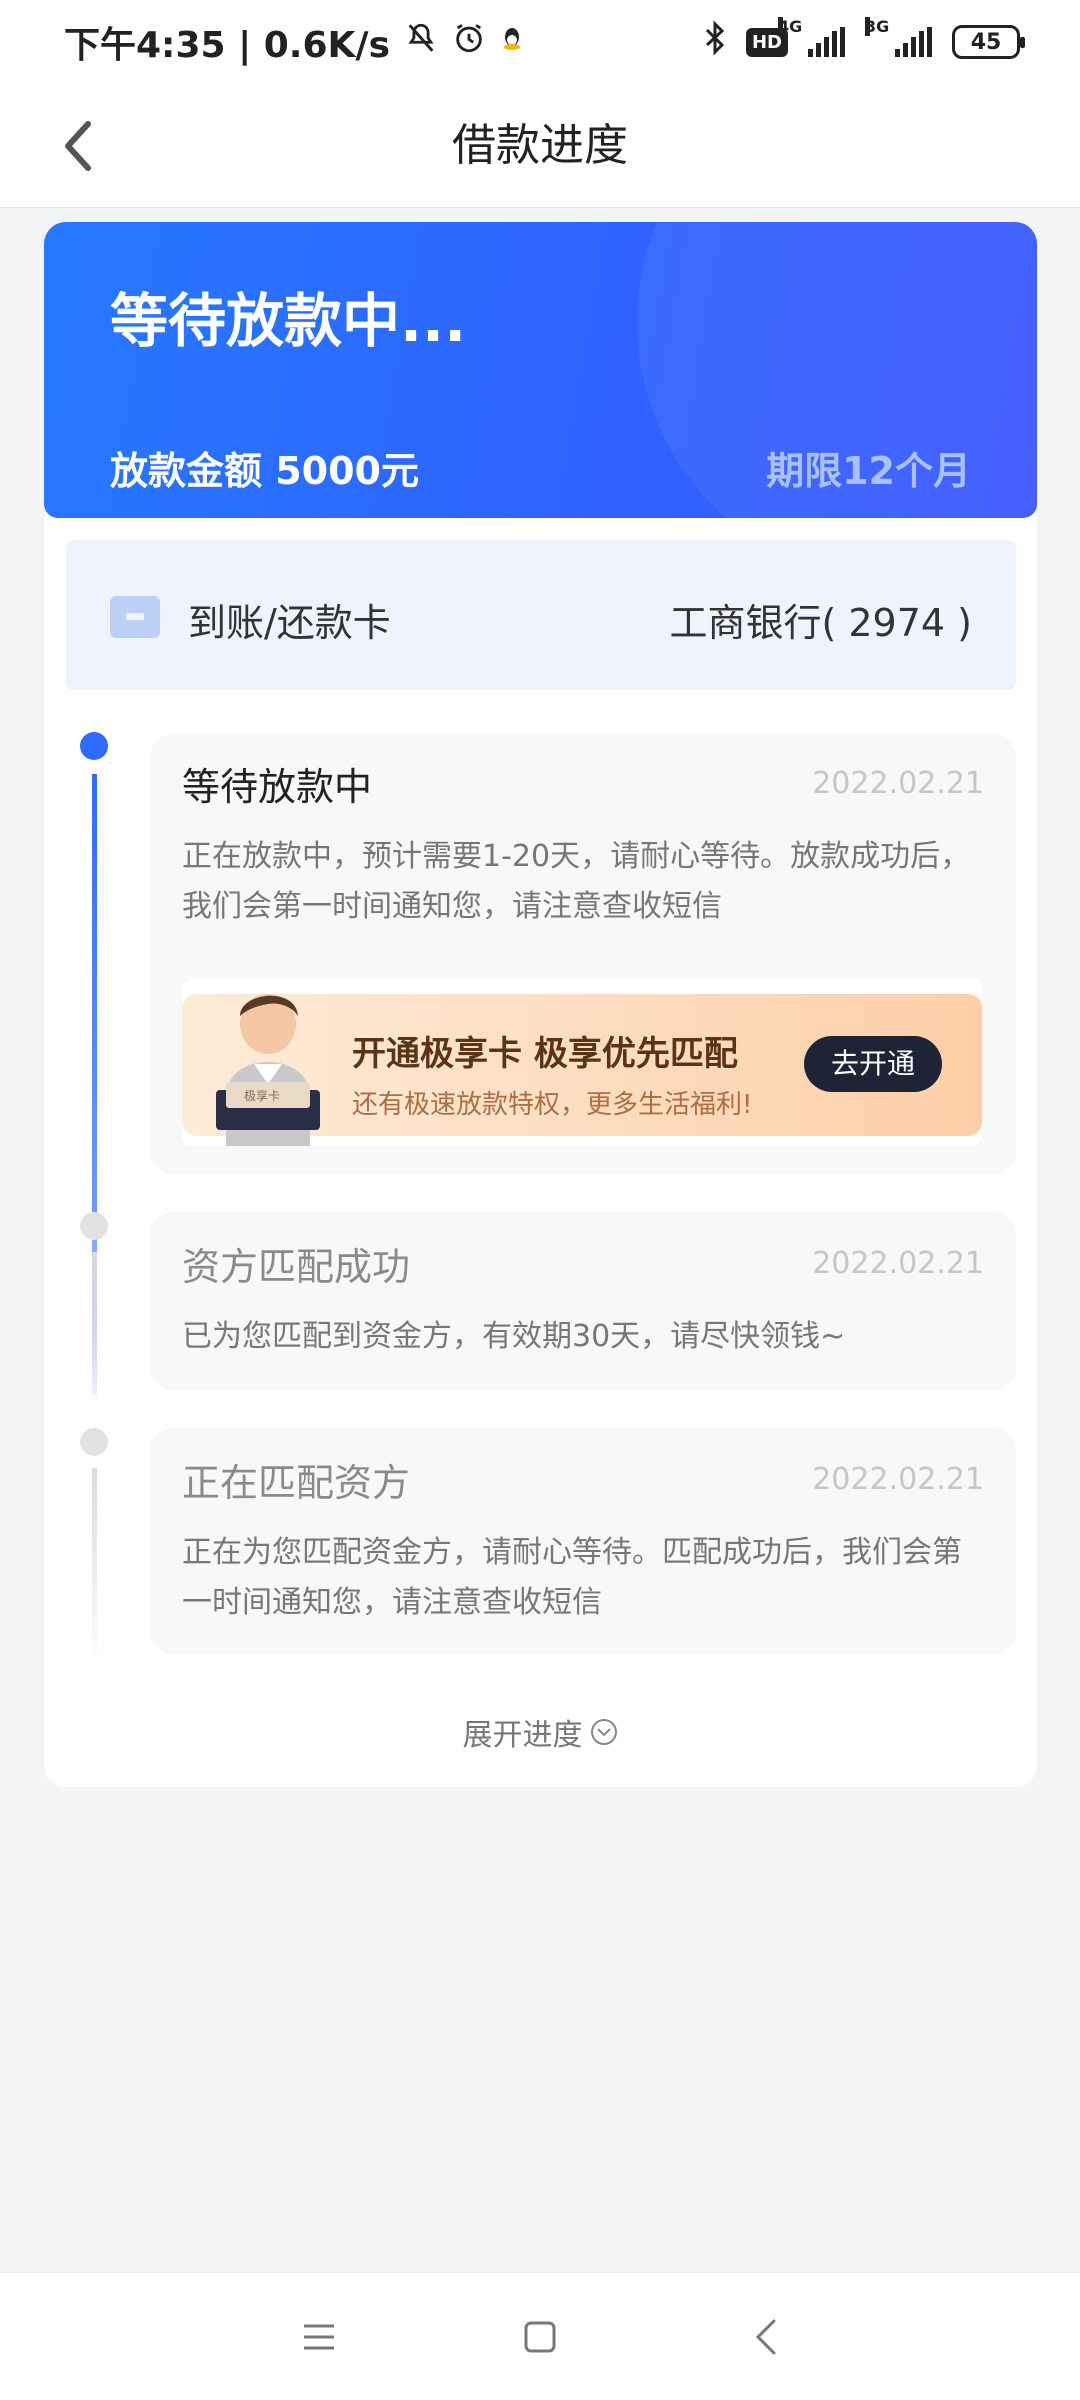 Image resolution: width=1080 pixels, height=2400 pixels. I want to click on net-type-2: 3G, so click(877, 26).